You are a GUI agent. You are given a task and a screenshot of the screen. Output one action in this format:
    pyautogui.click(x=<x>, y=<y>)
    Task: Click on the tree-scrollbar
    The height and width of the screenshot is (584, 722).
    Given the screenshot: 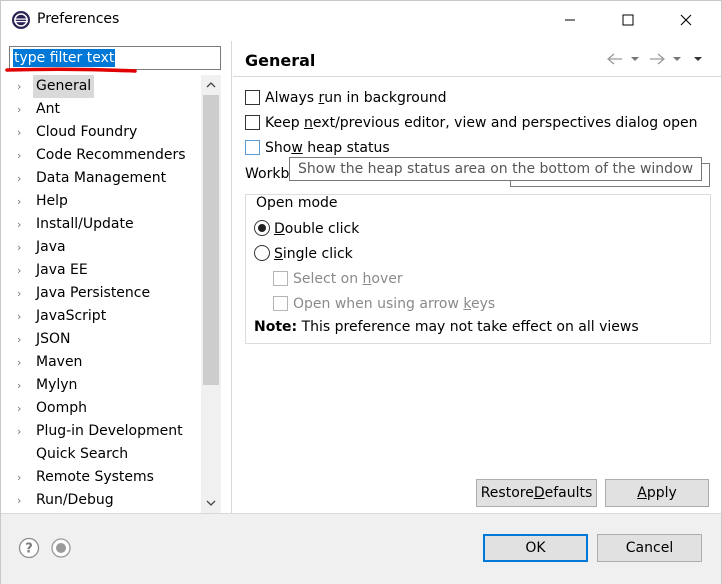 What is the action you would take?
    pyautogui.click(x=211, y=294)
    